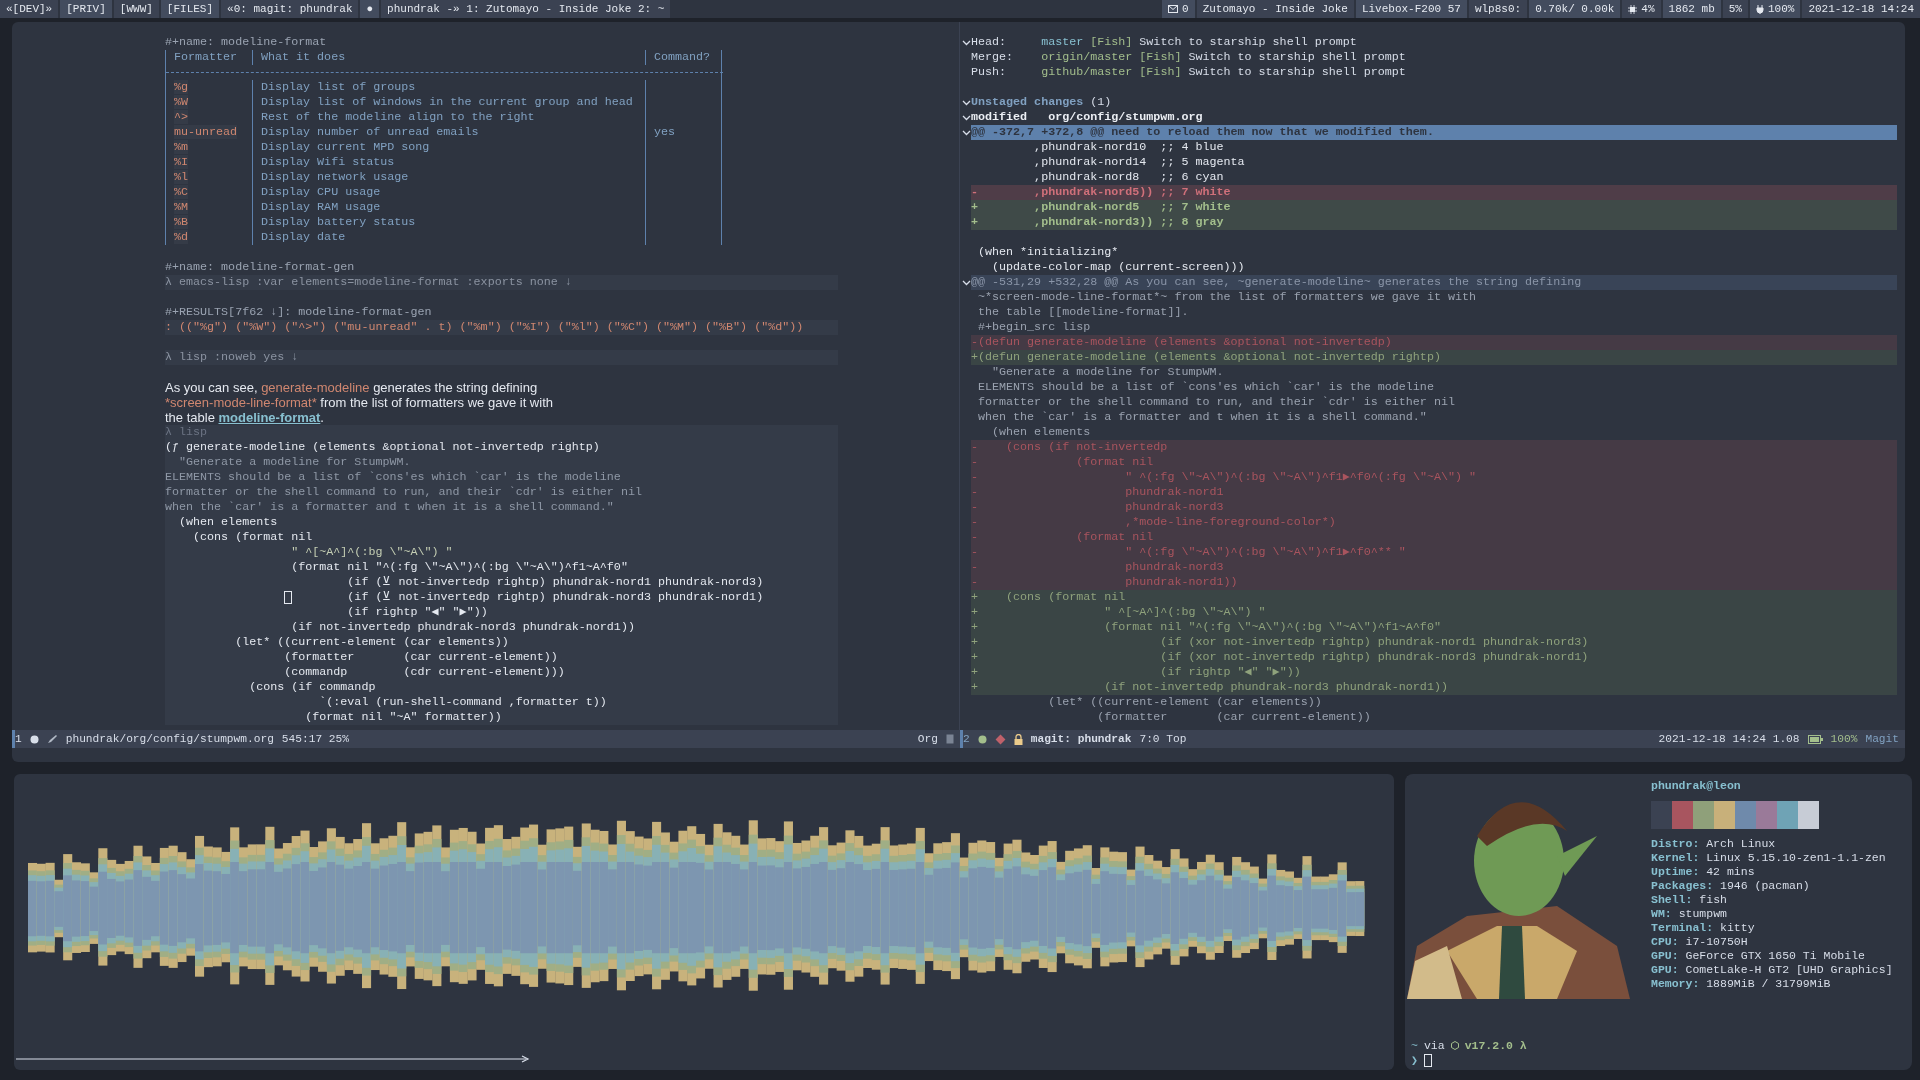 The image size is (1920, 1080). I want to click on table-cell: %m, so click(181, 147).